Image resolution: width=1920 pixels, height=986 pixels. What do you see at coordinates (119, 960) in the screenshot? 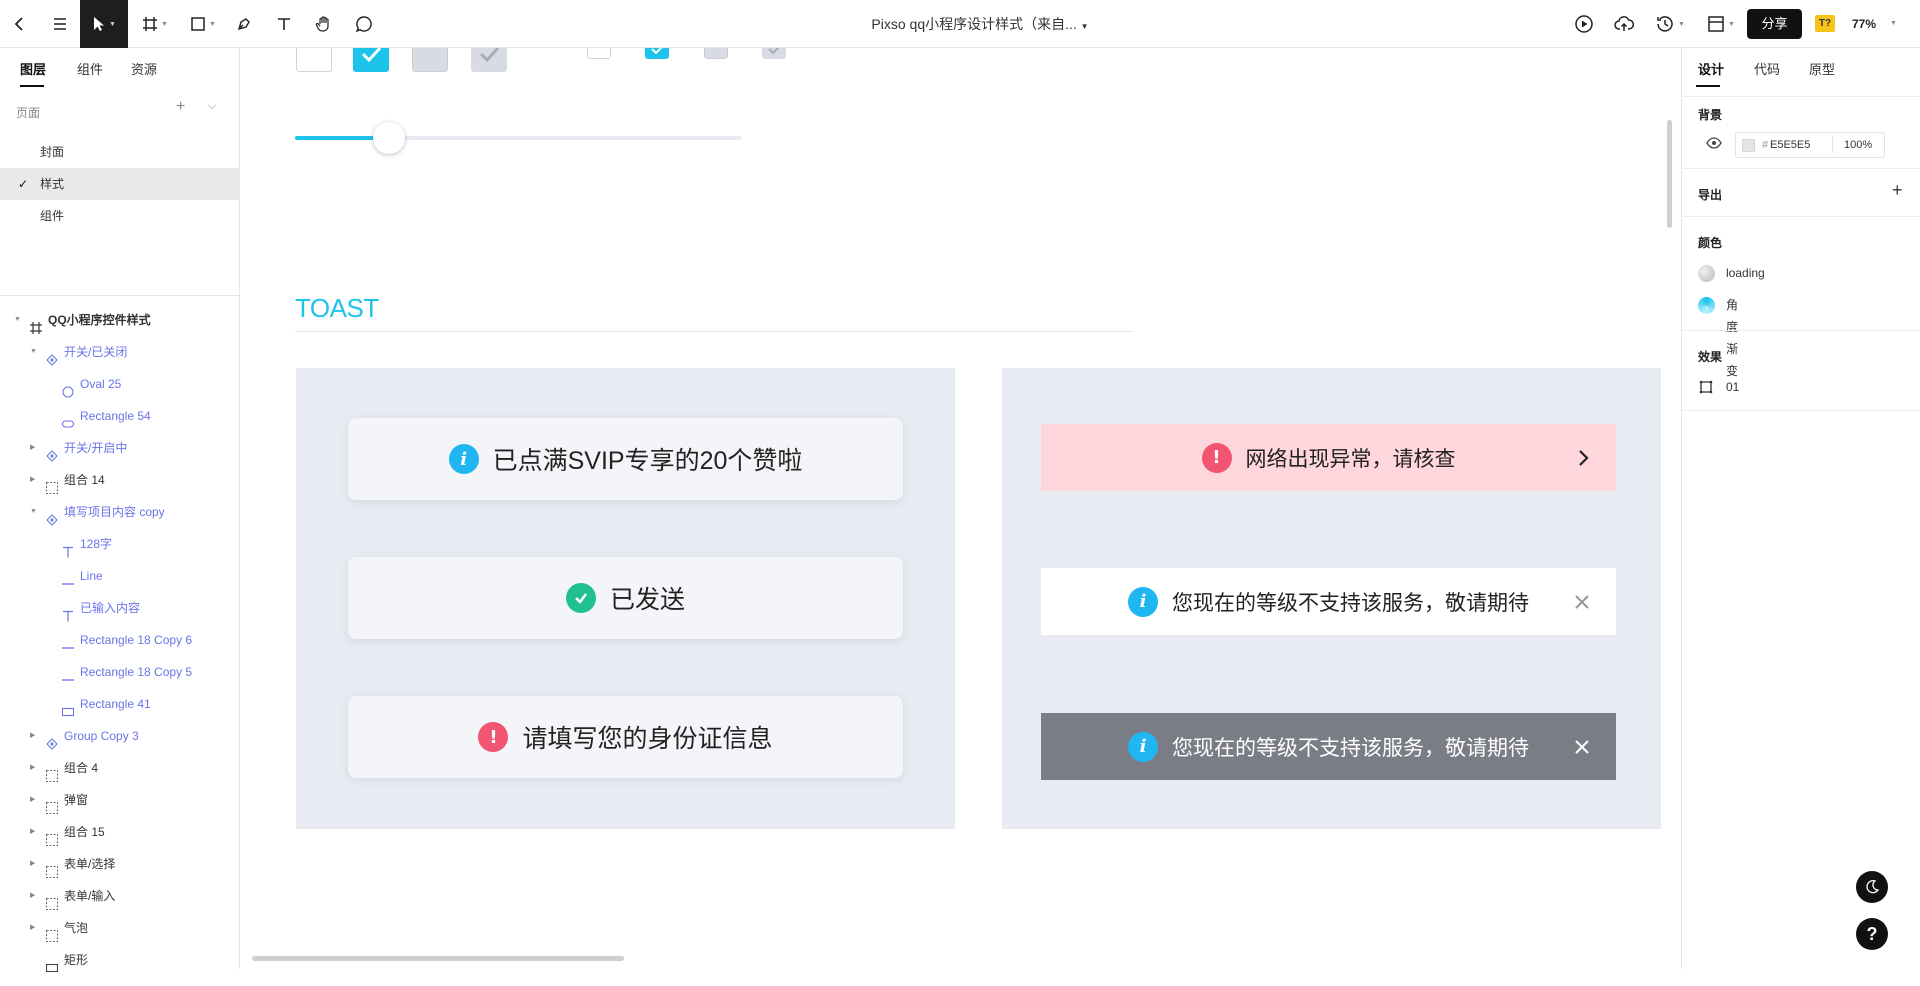
I see `layer-row: 矩形` at bounding box center [119, 960].